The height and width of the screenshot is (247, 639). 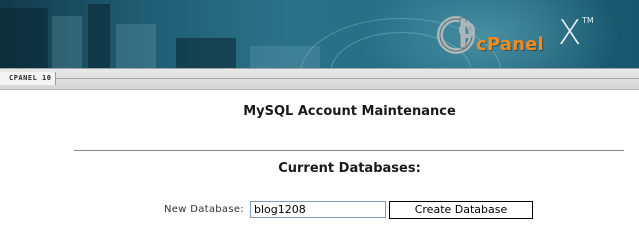 What do you see at coordinates (349, 150) in the screenshot?
I see `section-divider` at bounding box center [349, 150].